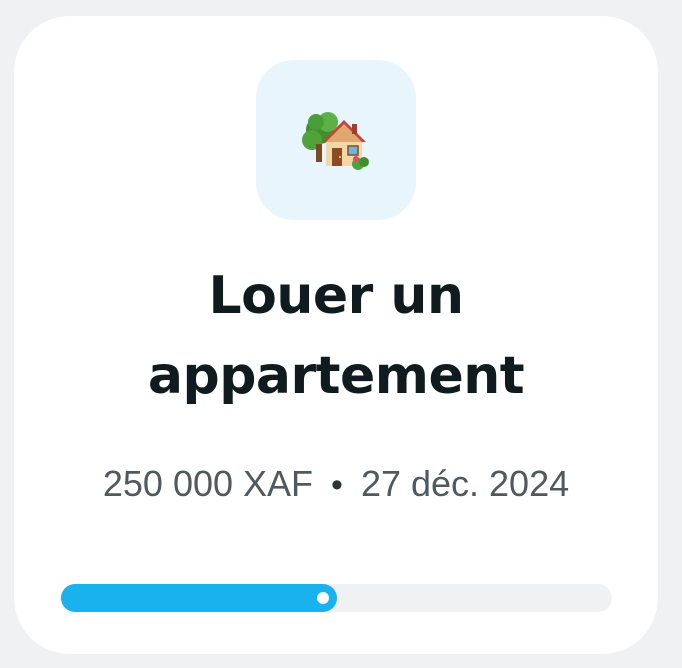 This screenshot has height=668, width=682. I want to click on house-with-garden-icon, so click(335, 141).